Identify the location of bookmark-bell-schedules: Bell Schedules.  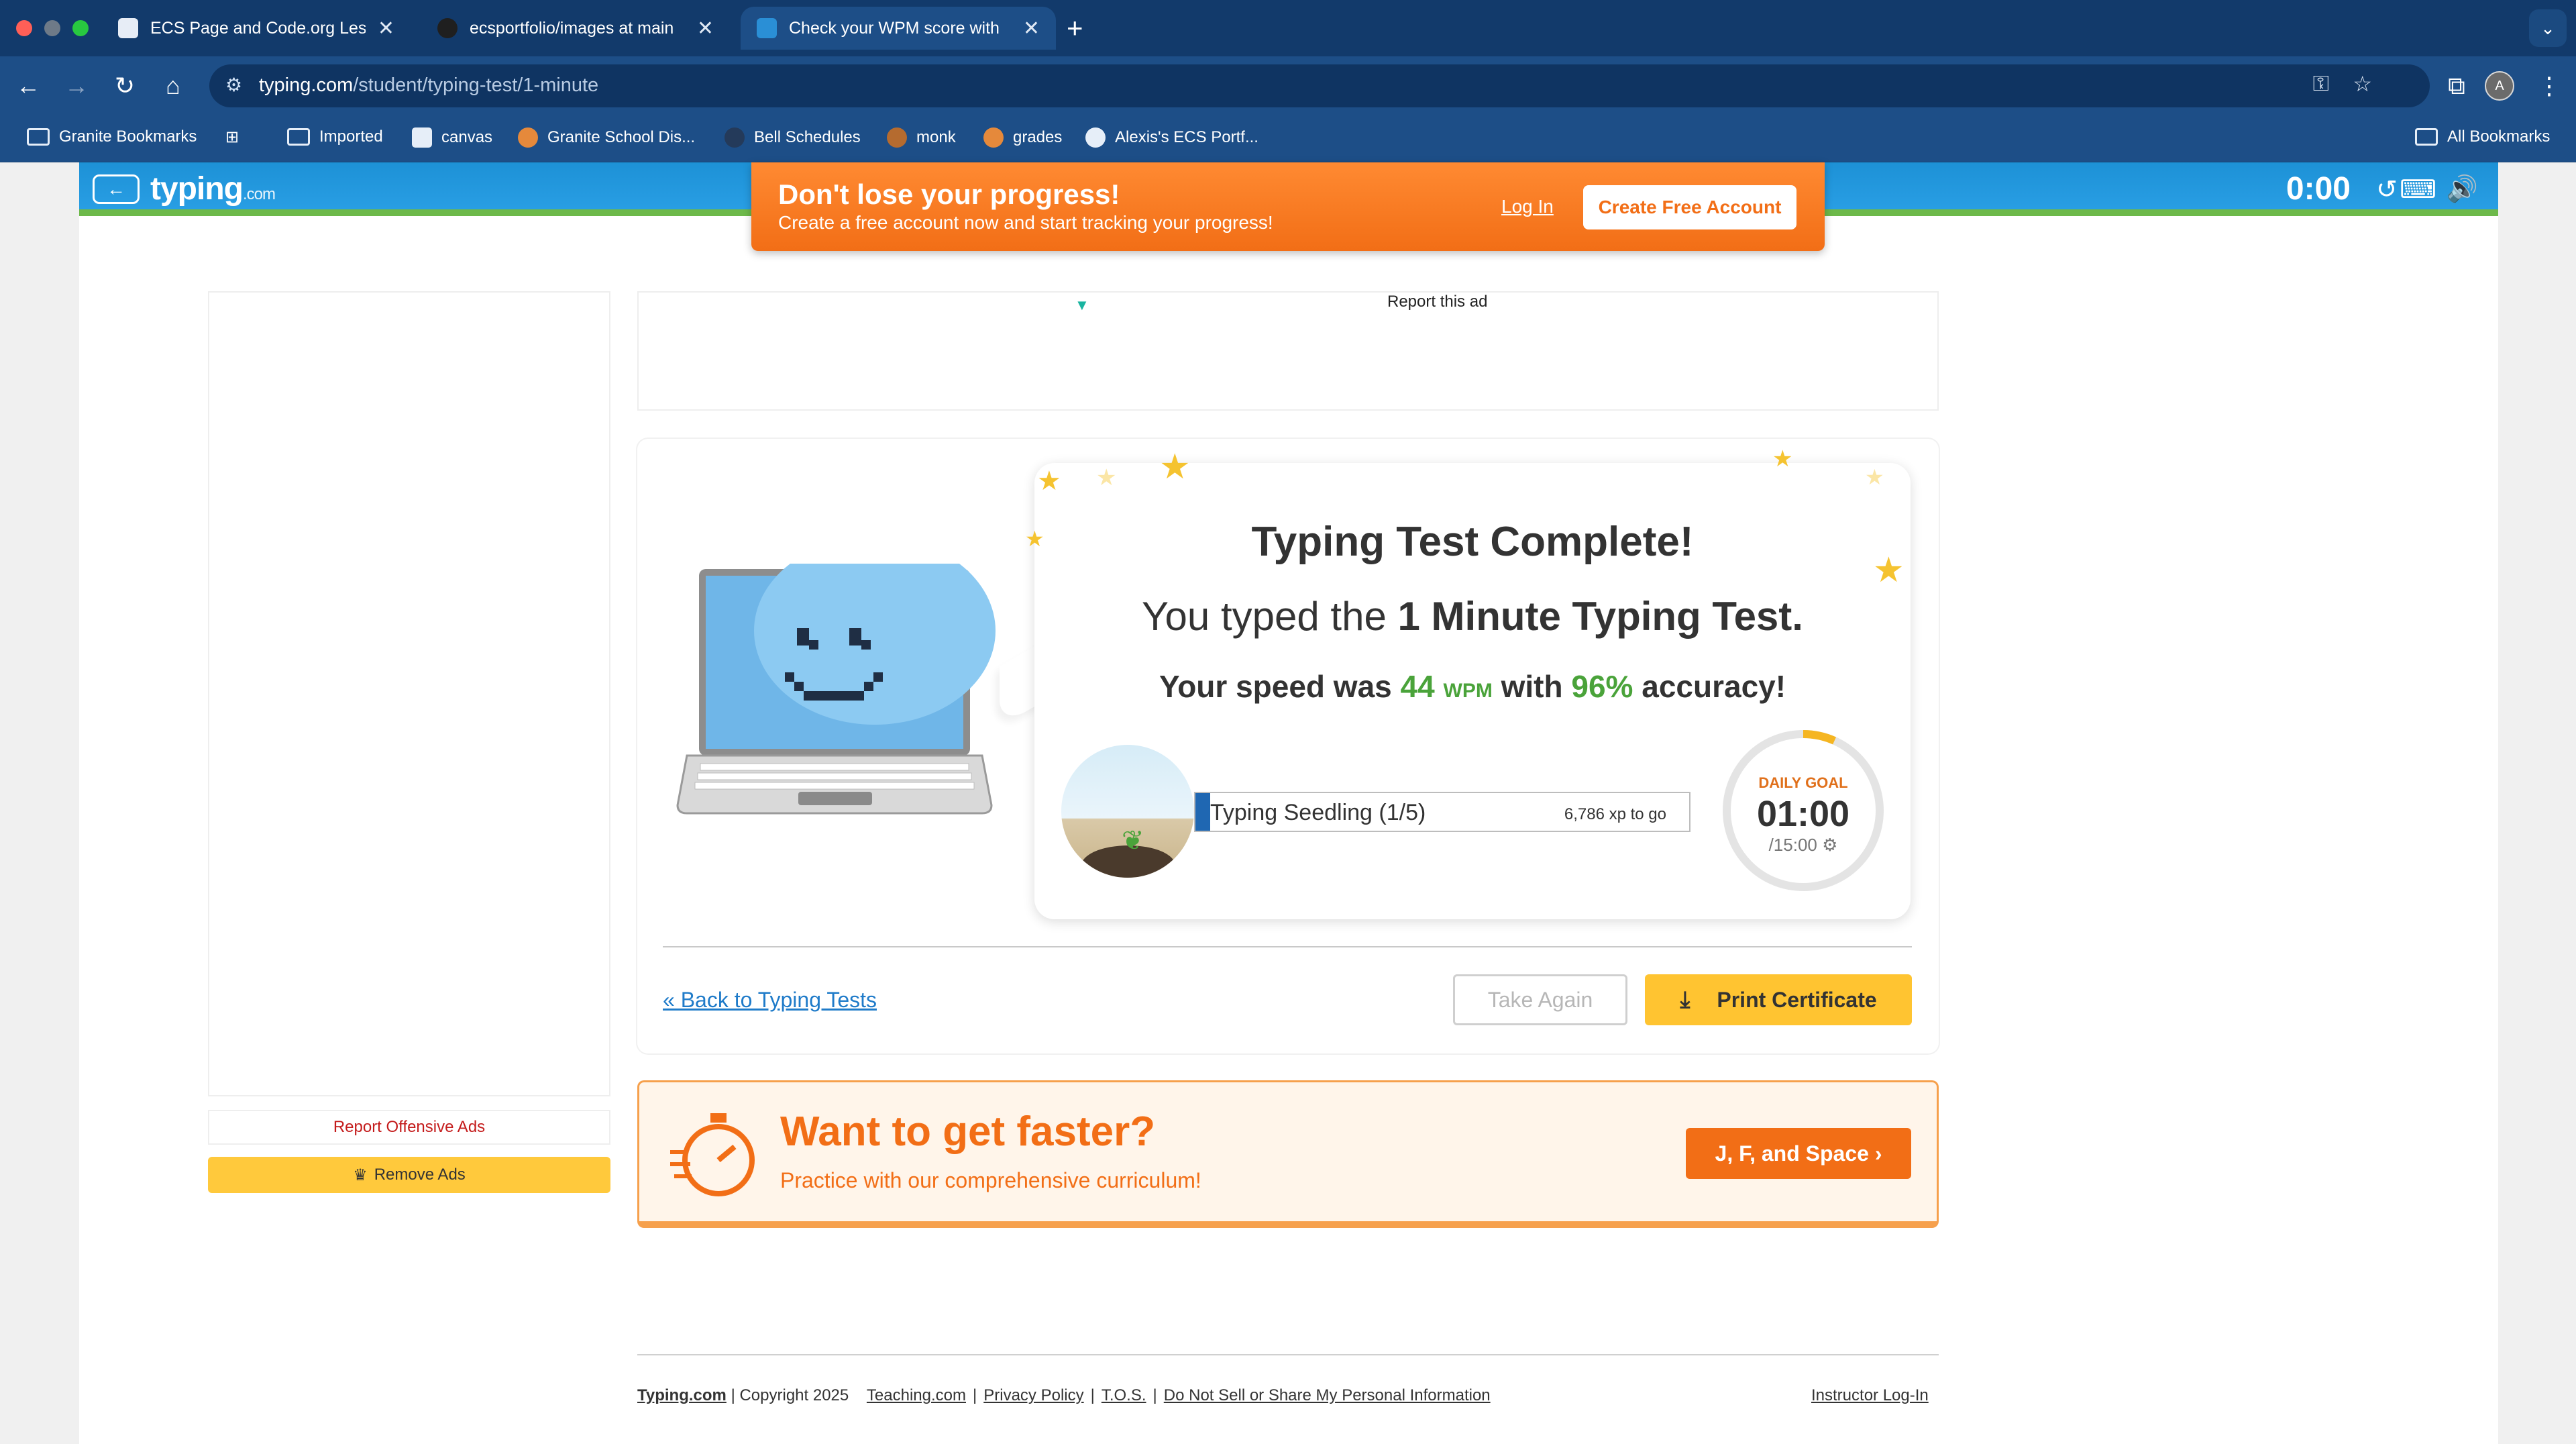
(792, 137).